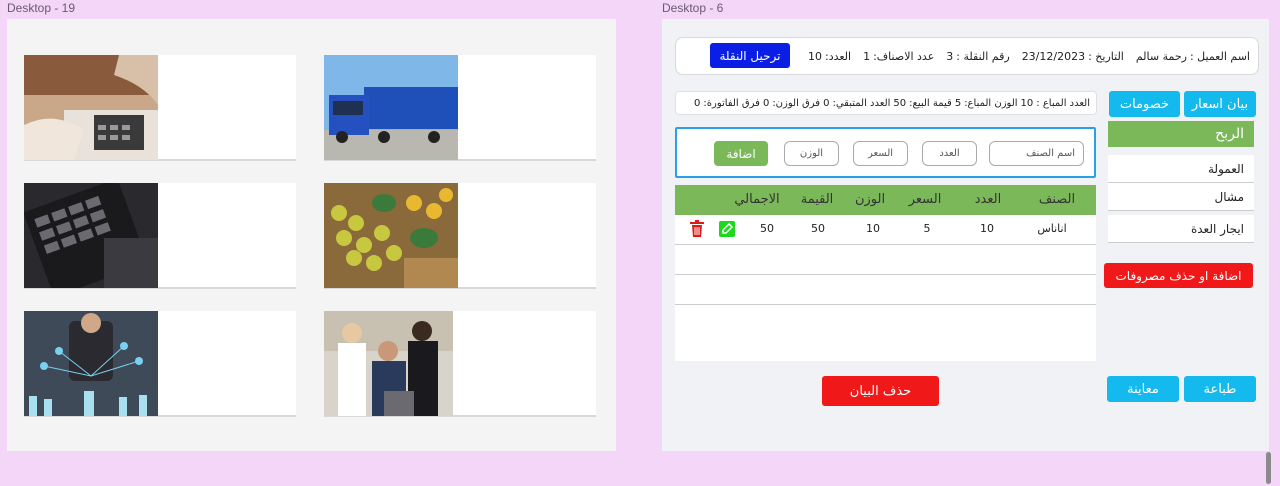 The height and width of the screenshot is (486, 1280). What do you see at coordinates (697, 103) in the screenshot?
I see `invoice-diff-value: 0` at bounding box center [697, 103].